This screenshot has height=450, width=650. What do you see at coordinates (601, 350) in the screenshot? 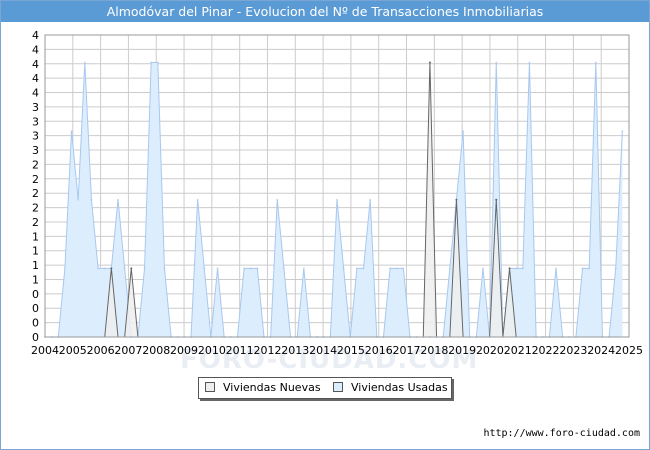
I see `x-tick-label: 2024` at bounding box center [601, 350].